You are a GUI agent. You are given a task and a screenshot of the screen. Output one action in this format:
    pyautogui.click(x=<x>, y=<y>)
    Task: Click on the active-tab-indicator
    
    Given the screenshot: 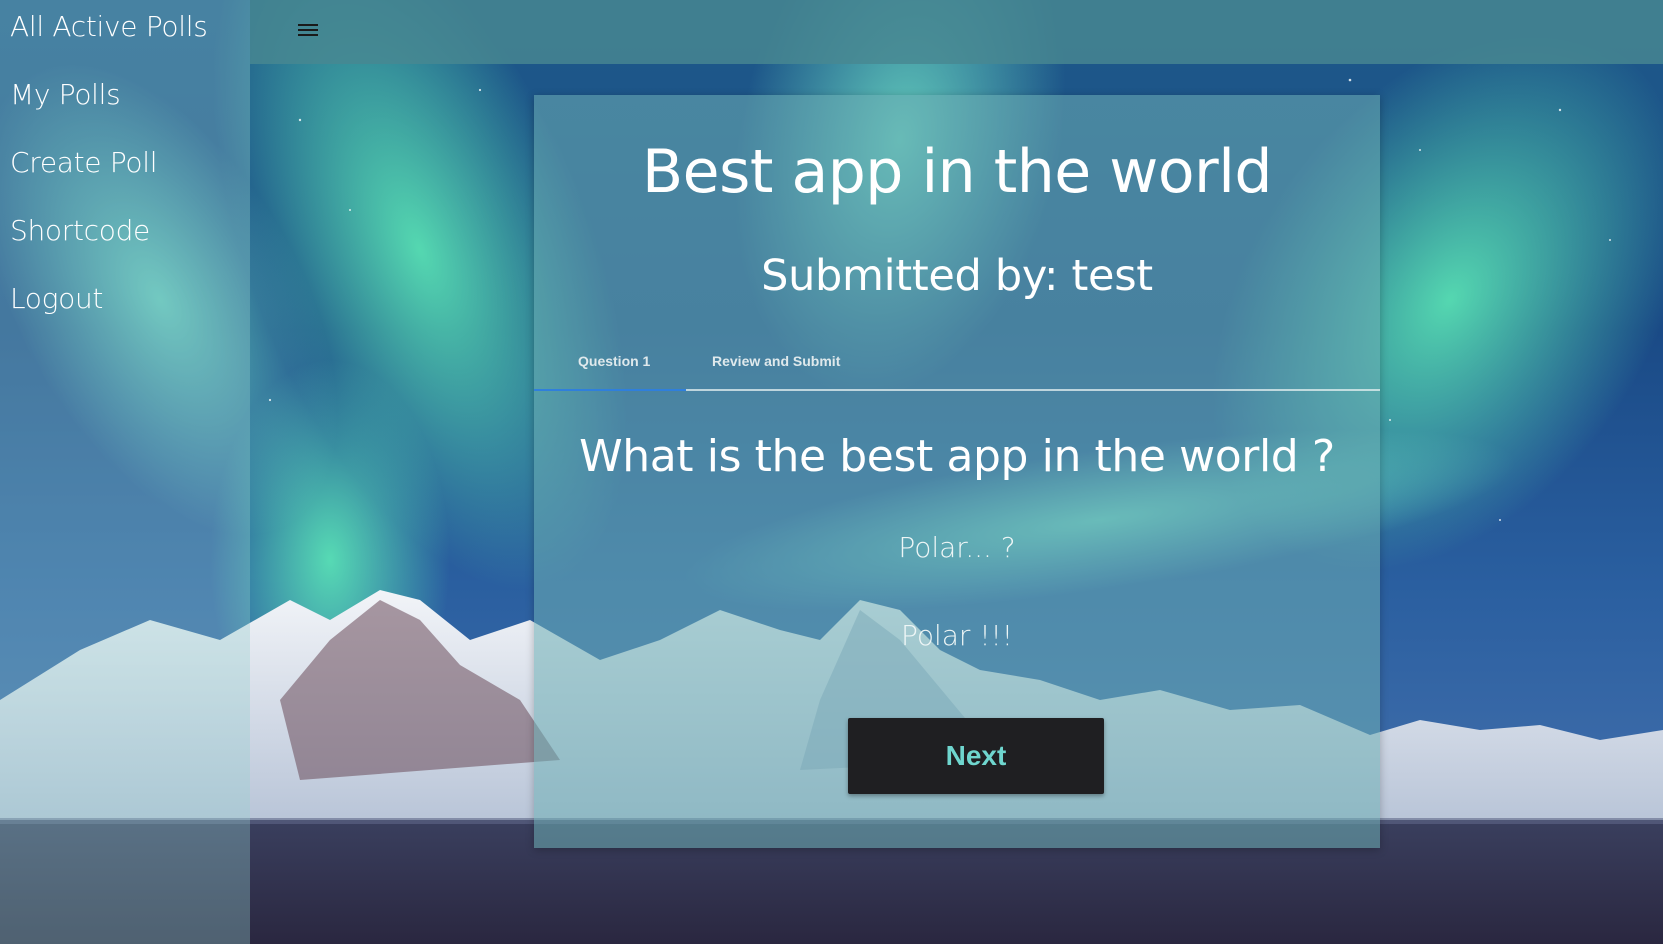 What is the action you would take?
    pyautogui.click(x=610, y=390)
    